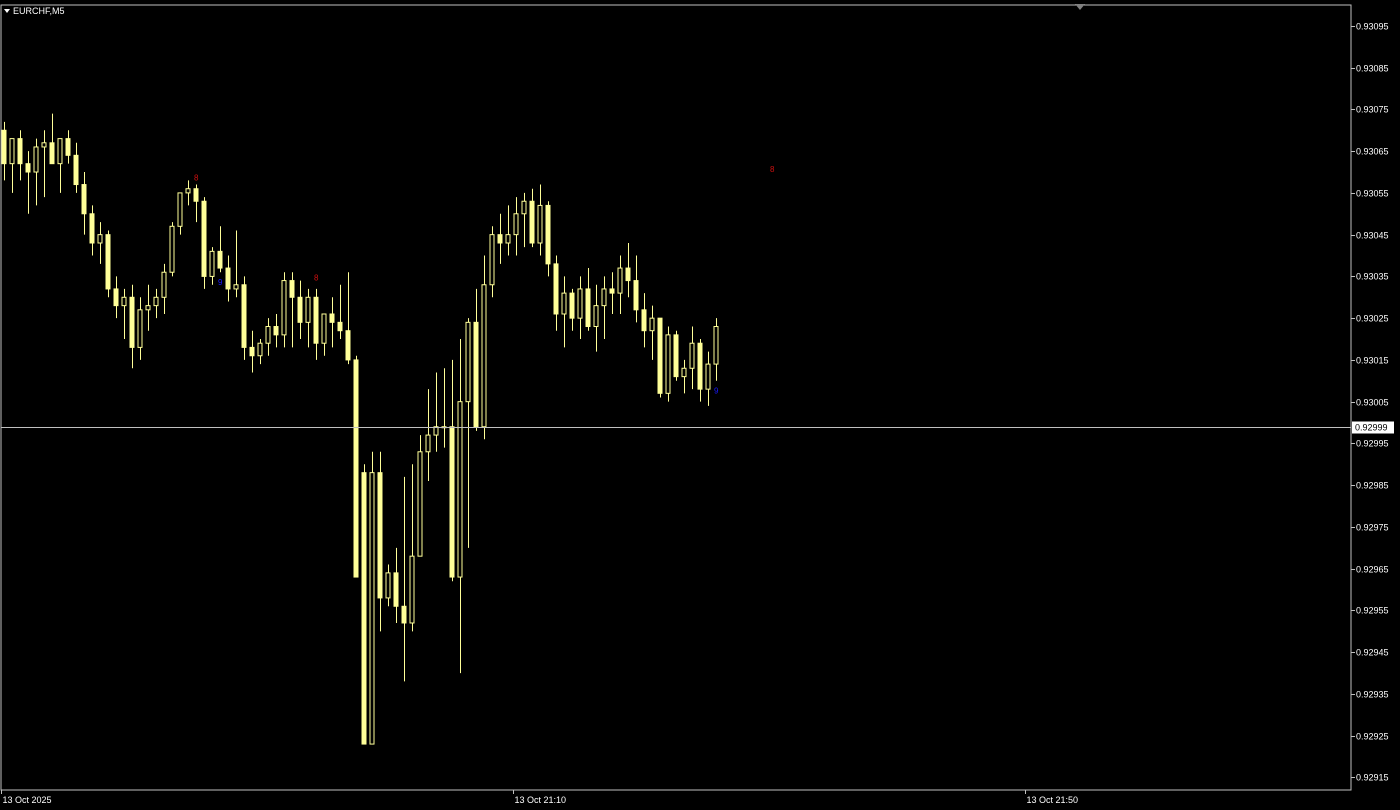  I want to click on chevron-down-icon, so click(7, 11).